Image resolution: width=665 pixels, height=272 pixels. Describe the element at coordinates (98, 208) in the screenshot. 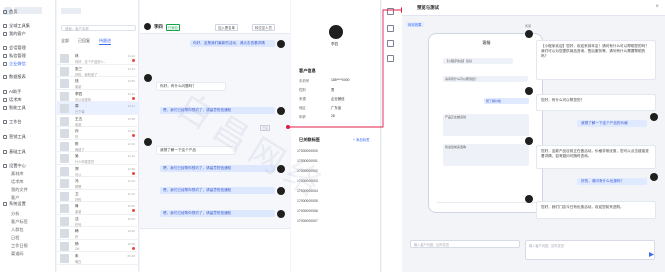

I see `conversation-row: 蒋谢谢 10:55` at that location.